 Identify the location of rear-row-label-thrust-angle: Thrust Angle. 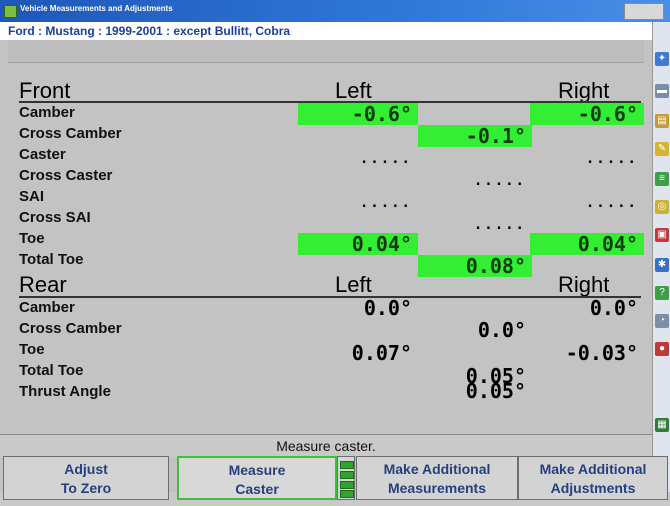
(65, 391).